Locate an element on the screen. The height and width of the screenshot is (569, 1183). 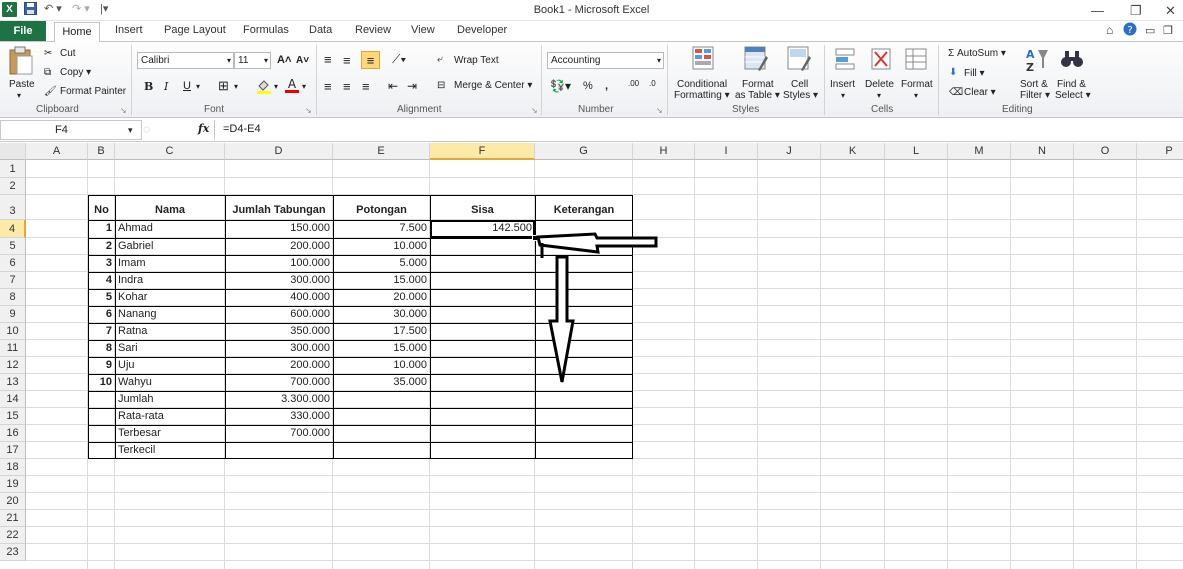
font-color-icon: A is located at coordinates (292, 87).